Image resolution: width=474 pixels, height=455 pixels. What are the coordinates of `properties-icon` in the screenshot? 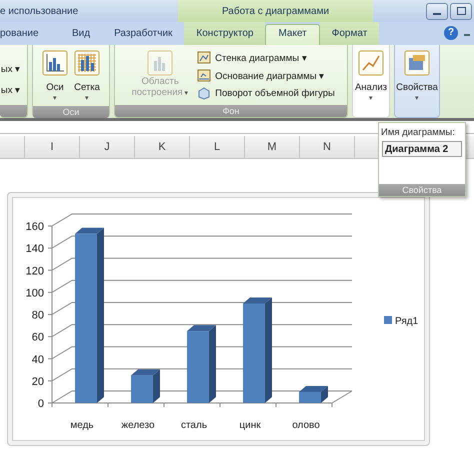 It's located at (417, 63).